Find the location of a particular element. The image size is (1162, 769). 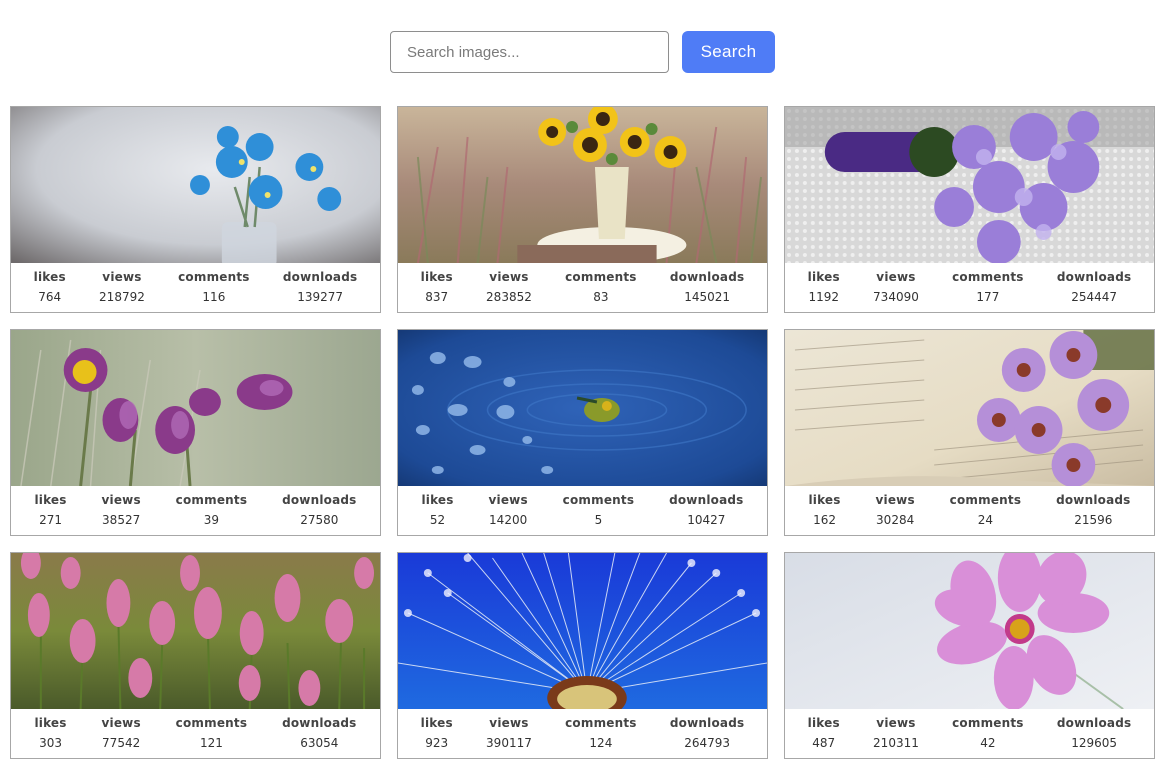

dandelion-image is located at coordinates (582, 631).